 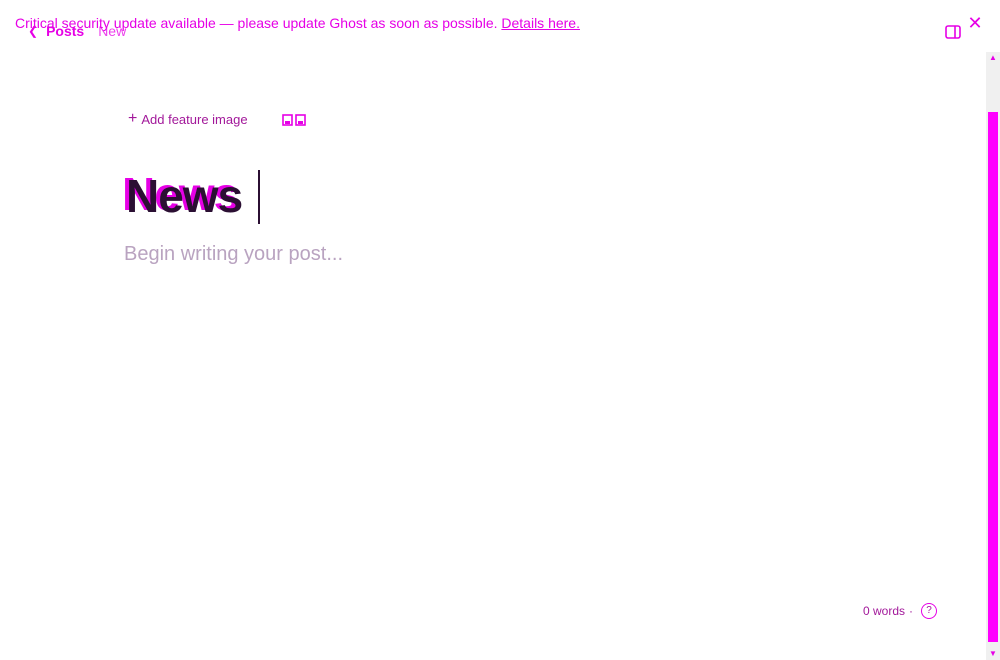 What do you see at coordinates (65, 31) in the screenshot?
I see `posts-link: Posts` at bounding box center [65, 31].